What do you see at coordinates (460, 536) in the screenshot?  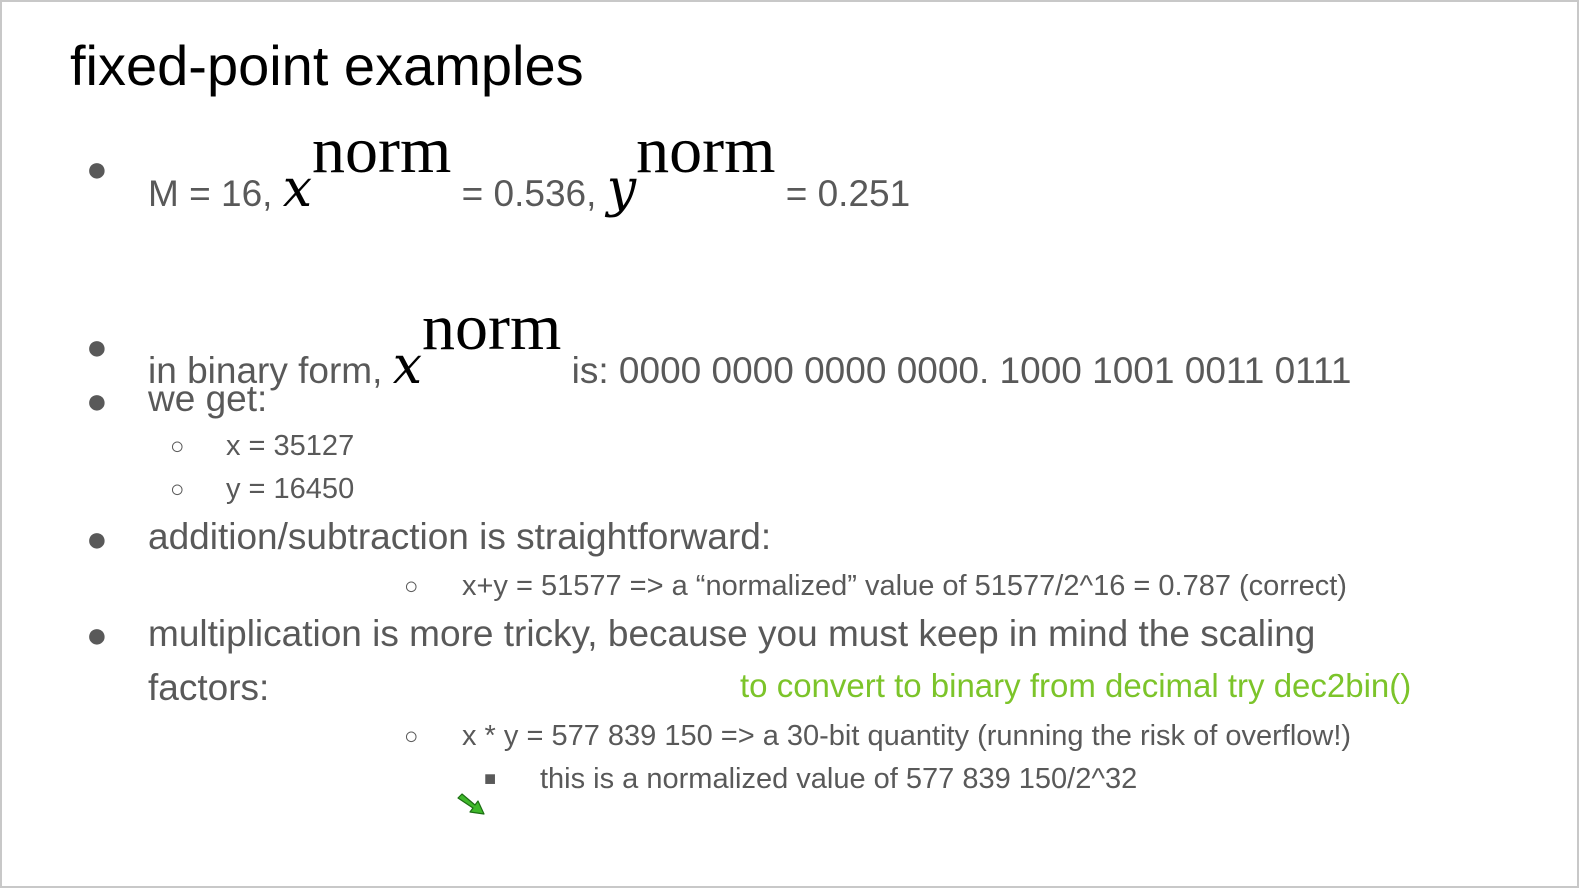 I see `bullet-line-addition: addition/subtraction is straightforward:` at bounding box center [460, 536].